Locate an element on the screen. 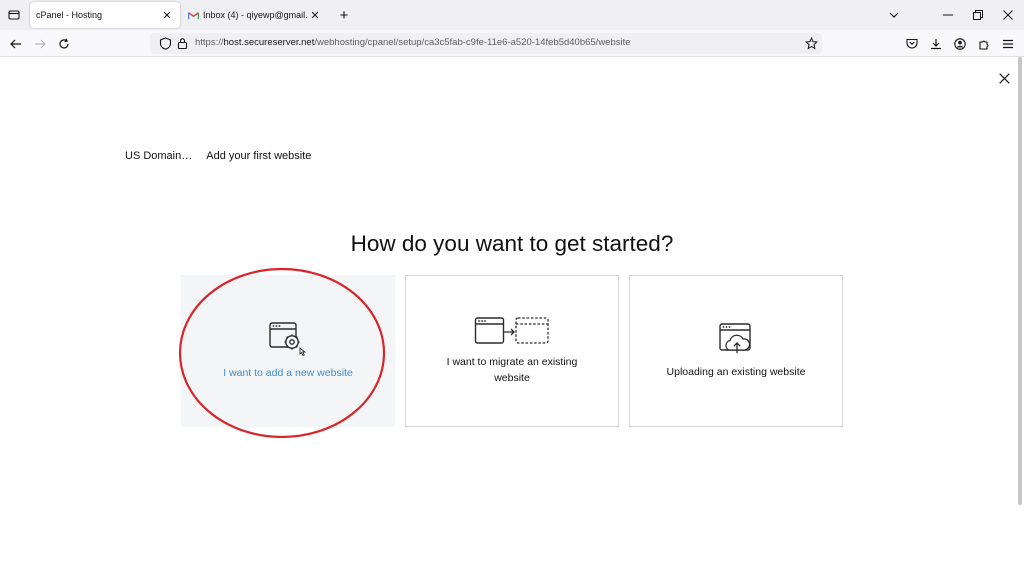  browser-gear-icon is located at coordinates (288, 339).